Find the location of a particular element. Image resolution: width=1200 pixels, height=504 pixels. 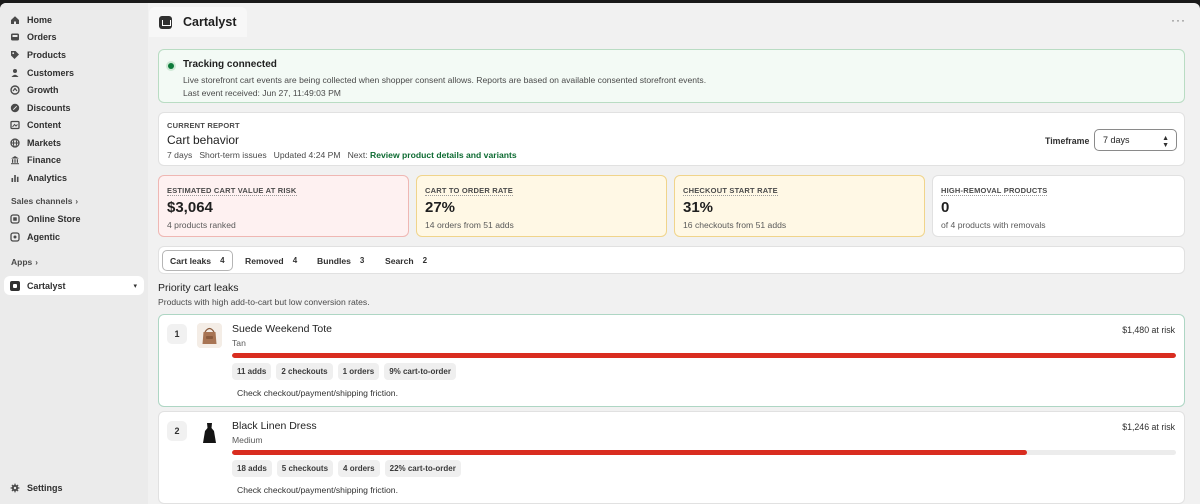

tab-cart-leaks: Cart leaks 4 is located at coordinates (197, 260).